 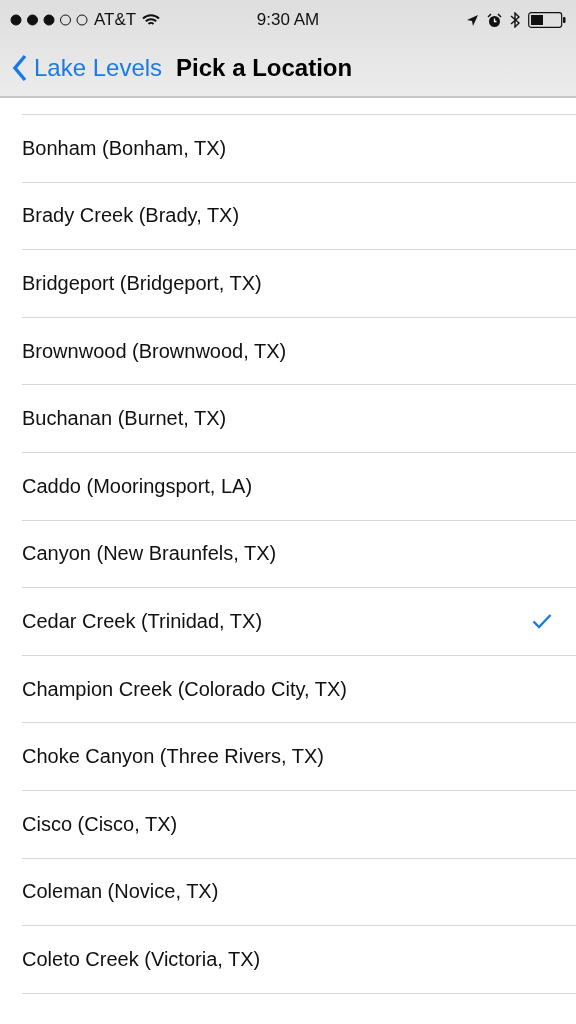 I want to click on location-item: Choke Canyon (Three Rivers, TX), so click(x=287, y=757).